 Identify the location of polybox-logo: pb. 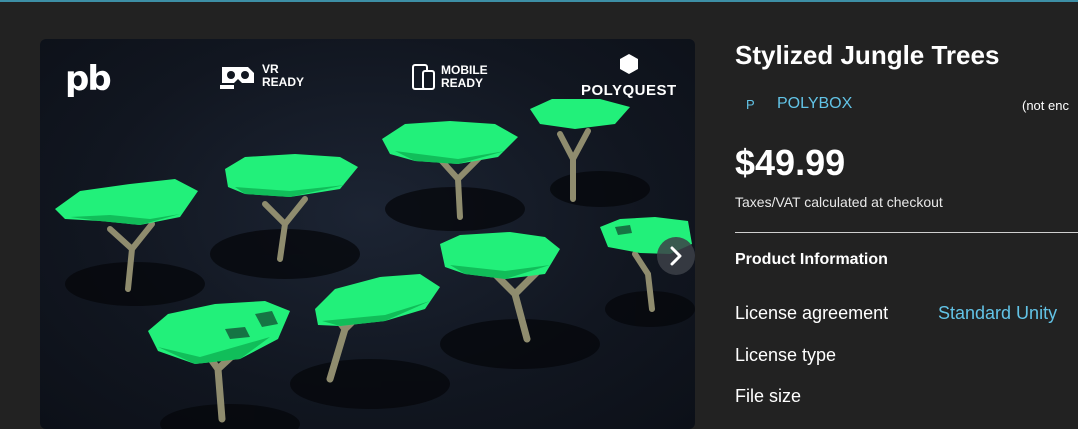
(88, 79).